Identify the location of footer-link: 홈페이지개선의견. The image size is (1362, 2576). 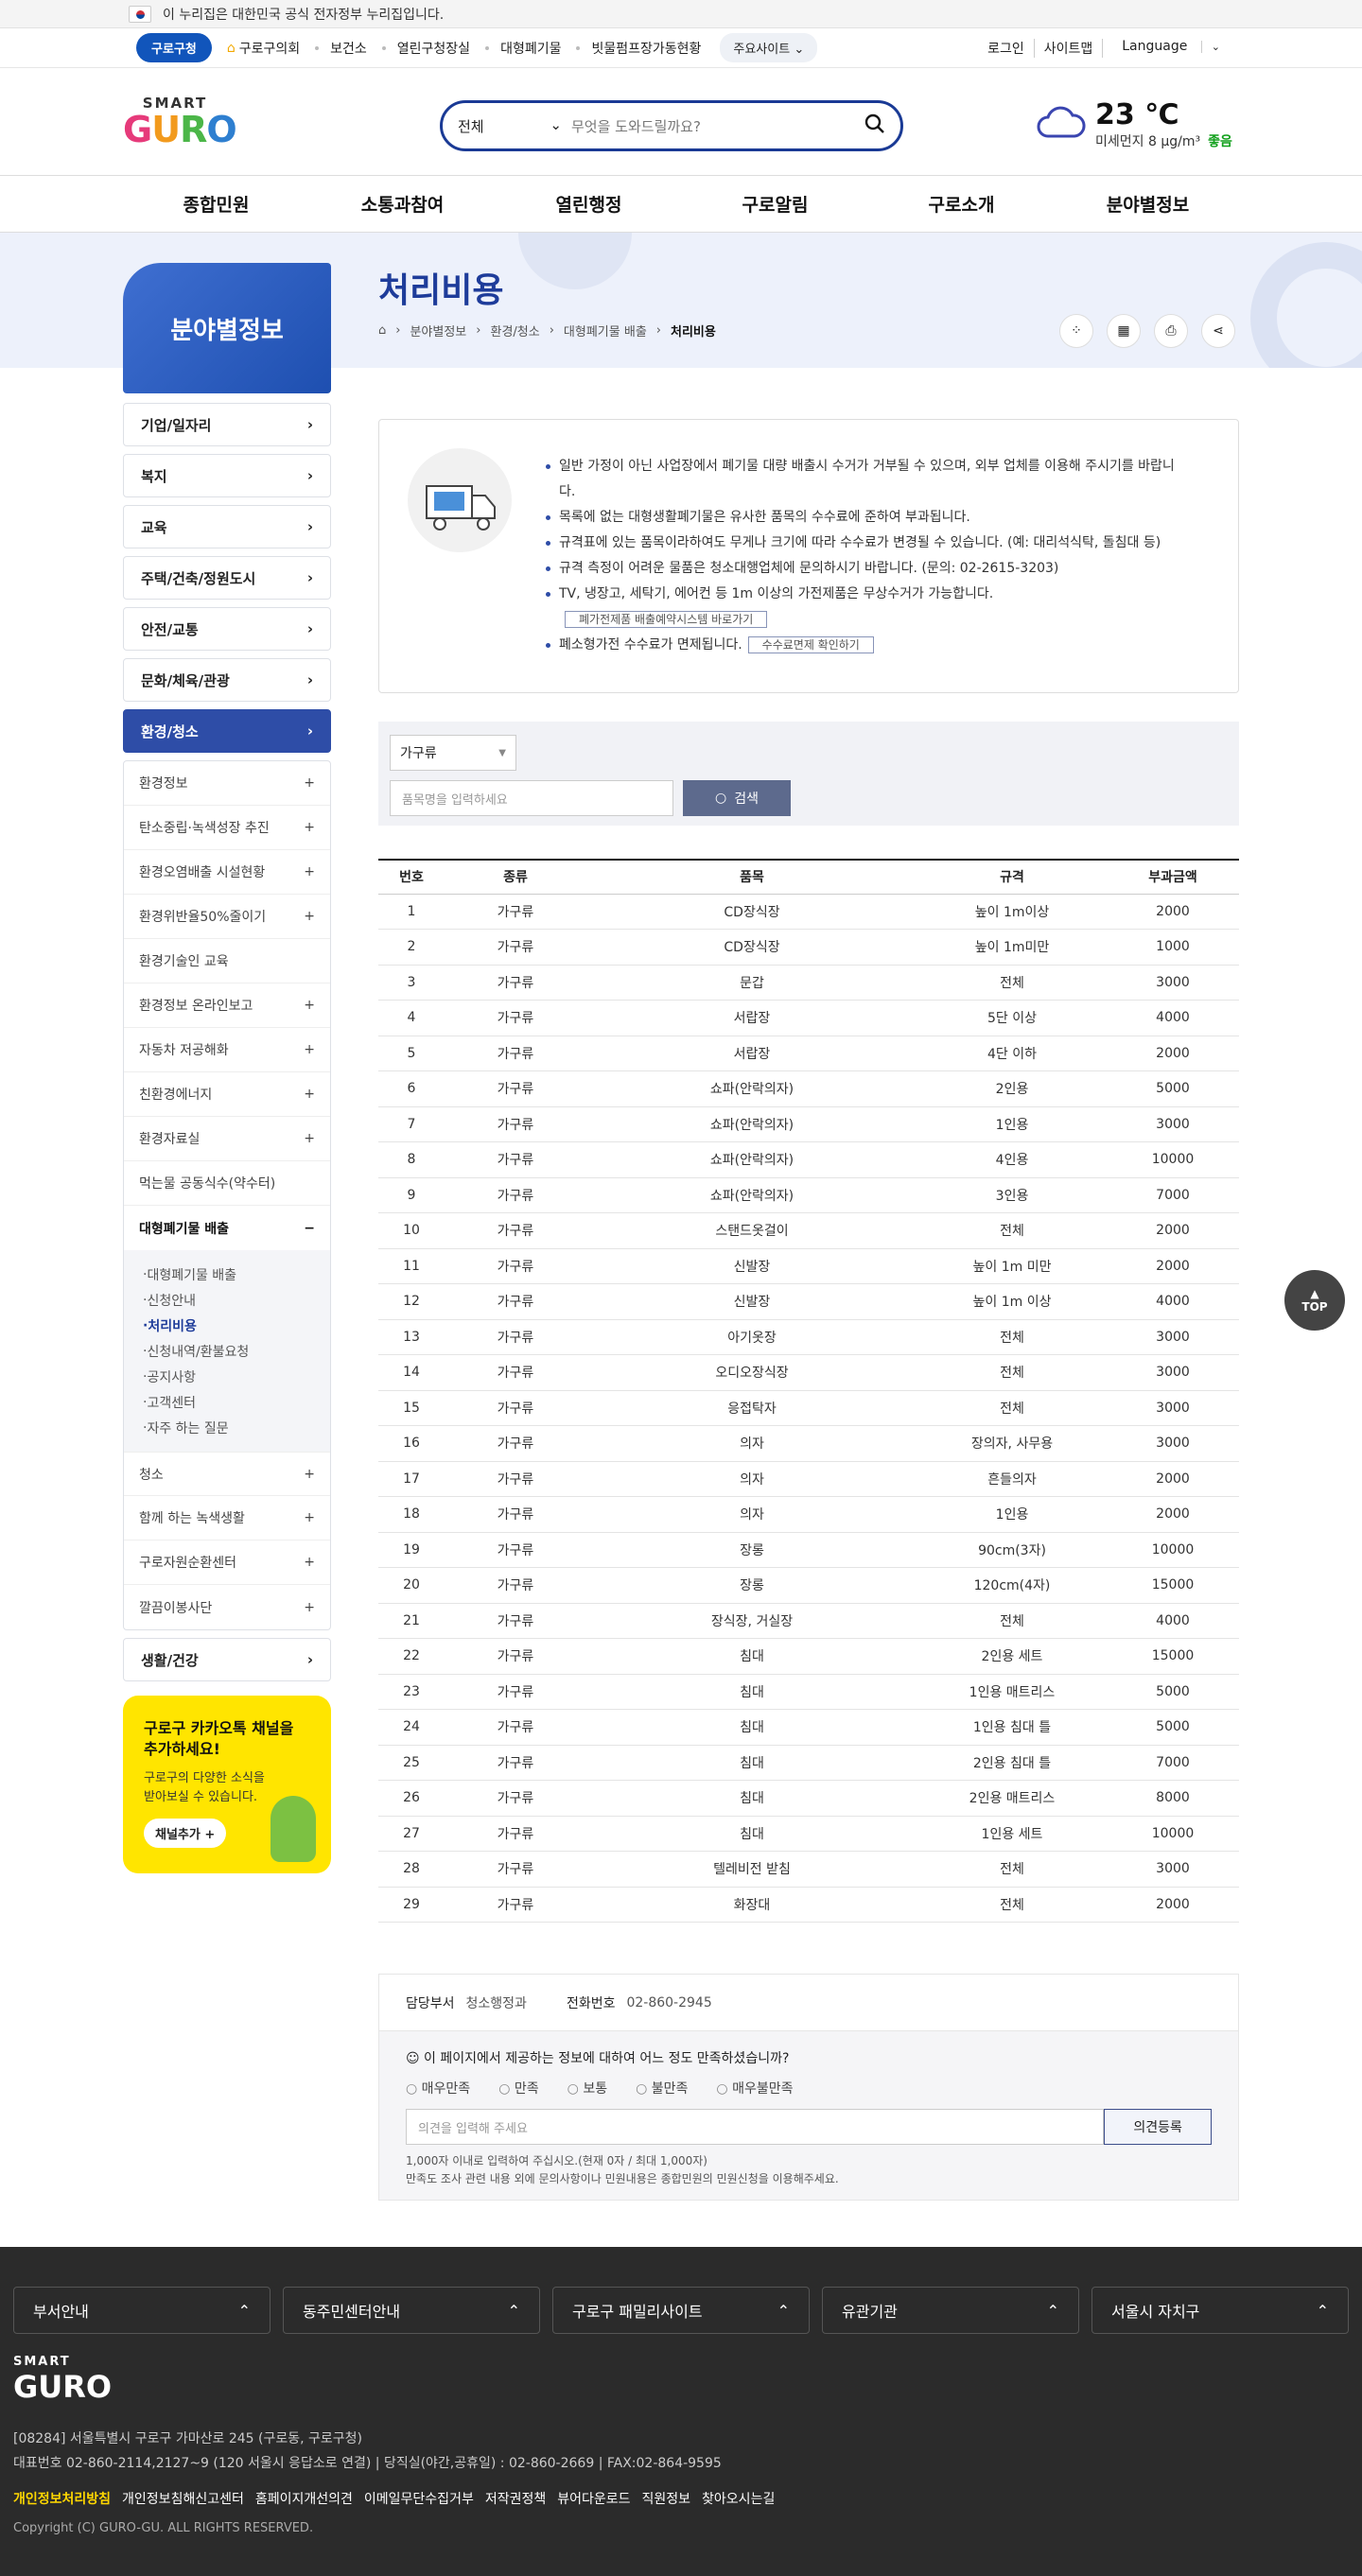
(304, 2498).